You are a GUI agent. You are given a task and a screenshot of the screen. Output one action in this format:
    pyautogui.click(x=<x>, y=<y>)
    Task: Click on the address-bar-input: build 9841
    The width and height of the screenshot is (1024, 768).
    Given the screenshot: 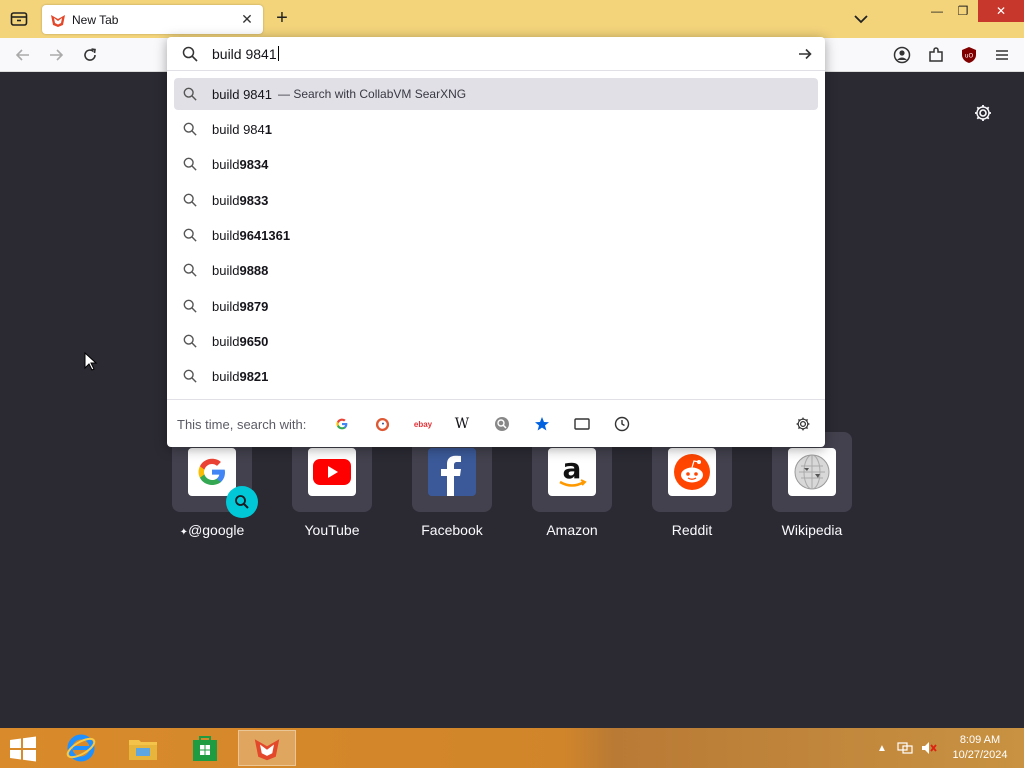 What is the action you would take?
    pyautogui.click(x=245, y=54)
    